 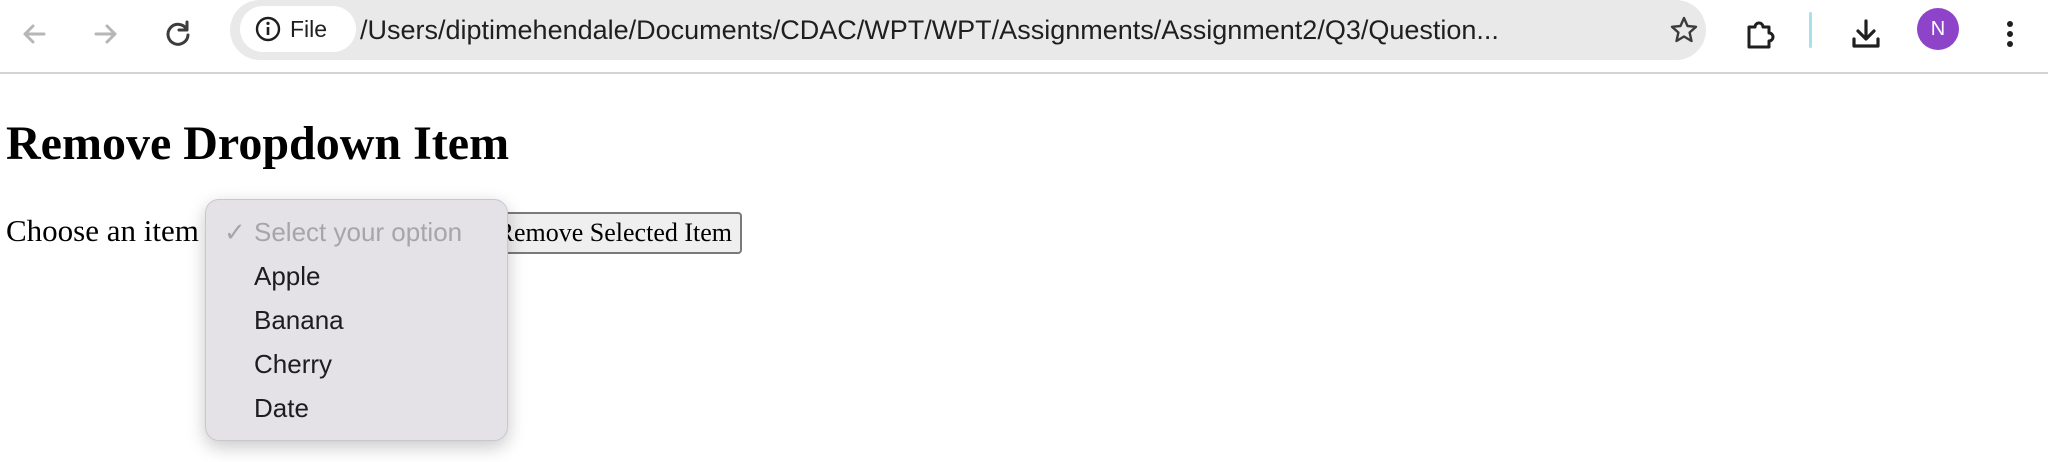 I want to click on bookmark-button, so click(x=1684, y=30).